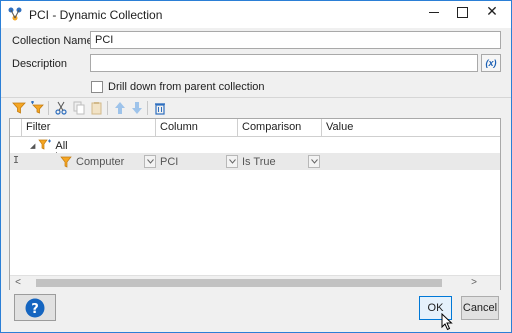  What do you see at coordinates (434, 12) in the screenshot?
I see `minimize-icon` at bounding box center [434, 12].